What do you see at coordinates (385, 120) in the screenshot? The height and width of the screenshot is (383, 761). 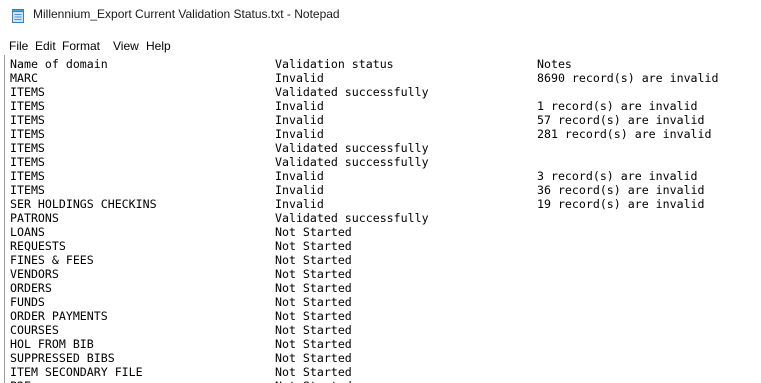 I see `text-line: ITEMS Invalid 57 record(s) are invalid` at bounding box center [385, 120].